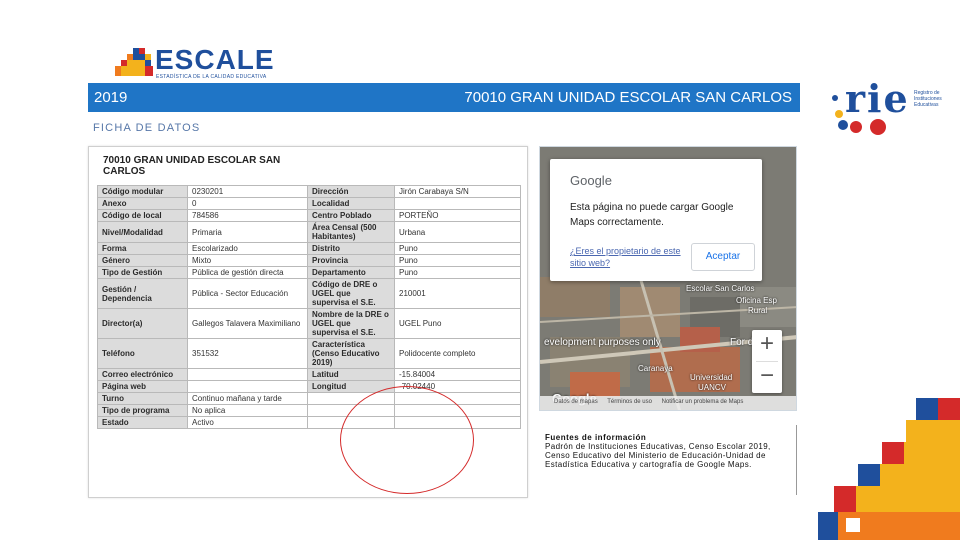 This screenshot has width=960, height=540. I want to click on field-value: No aplica, so click(247, 410).